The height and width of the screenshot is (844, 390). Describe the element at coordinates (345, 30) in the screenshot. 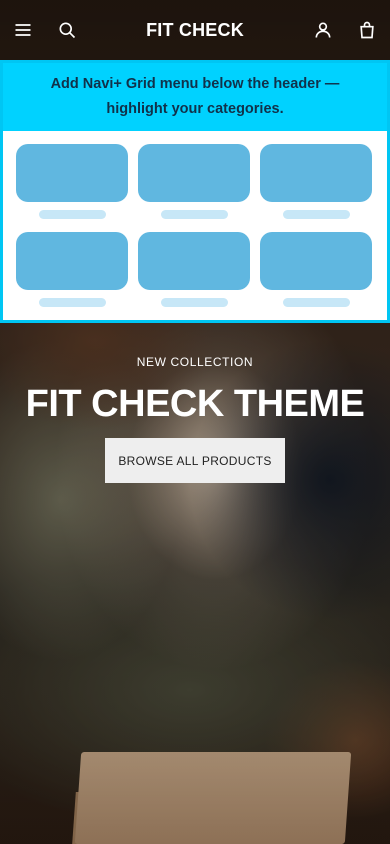

I see `header-right-actions` at that location.